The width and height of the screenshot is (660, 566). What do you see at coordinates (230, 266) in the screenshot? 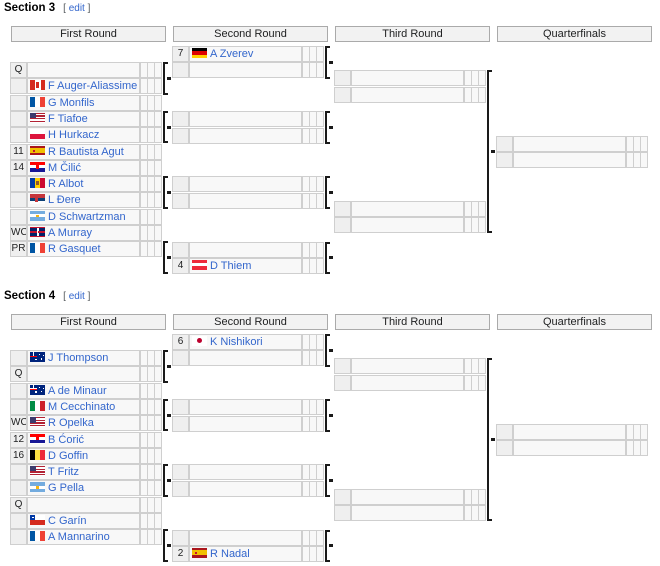
I see `player-name: D Thiem` at bounding box center [230, 266].